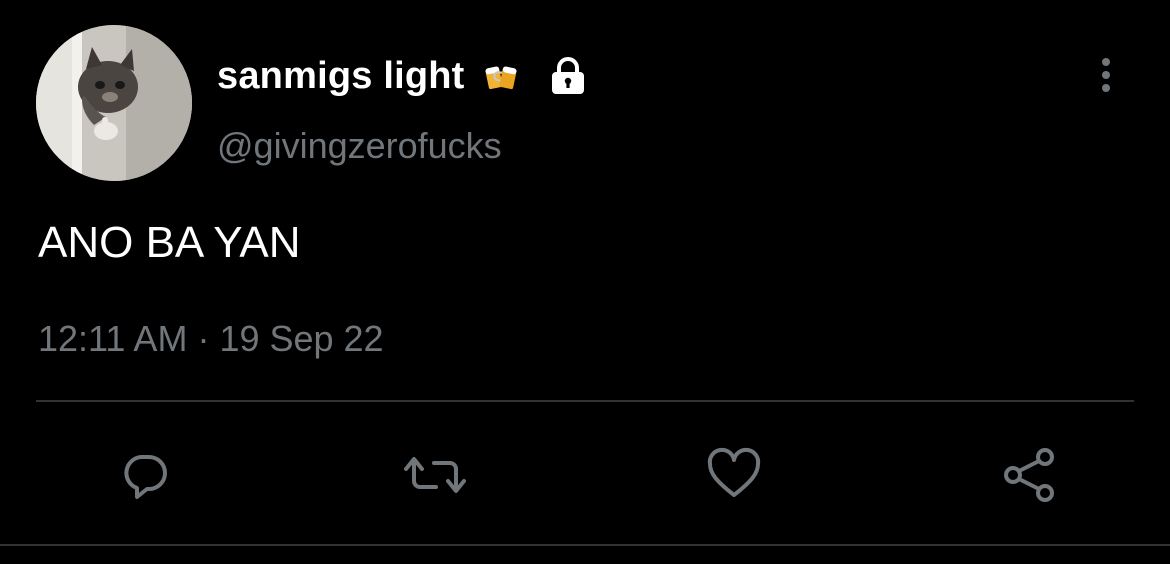 This screenshot has height=564, width=1170. What do you see at coordinates (359, 146) in the screenshot?
I see `author-handle: @givingzerofucks` at bounding box center [359, 146].